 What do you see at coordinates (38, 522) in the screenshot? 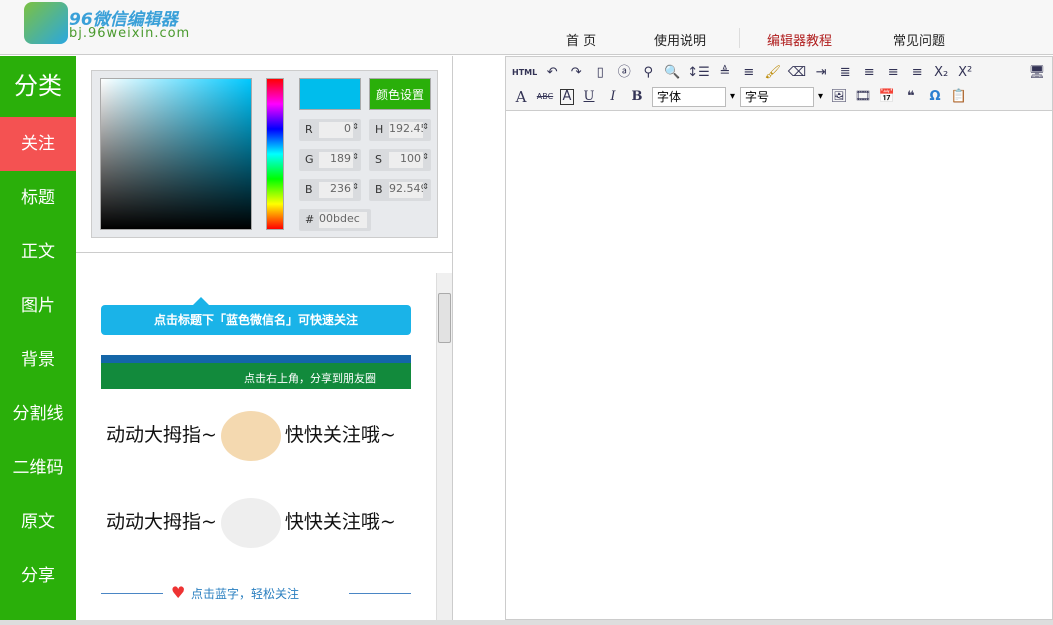
I see `sidebar-item-original: 原文` at bounding box center [38, 522].